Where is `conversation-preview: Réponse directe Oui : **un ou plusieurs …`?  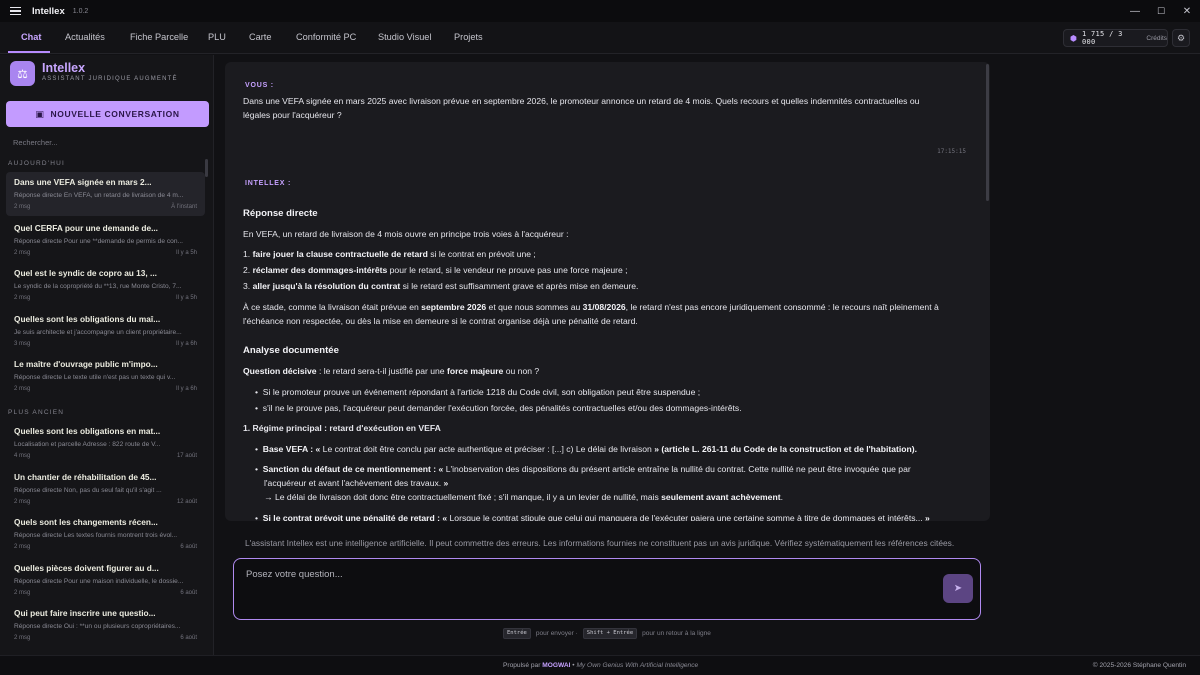
conversation-preview: Réponse directe Oui : **un ou plusieurs … is located at coordinates (97, 626).